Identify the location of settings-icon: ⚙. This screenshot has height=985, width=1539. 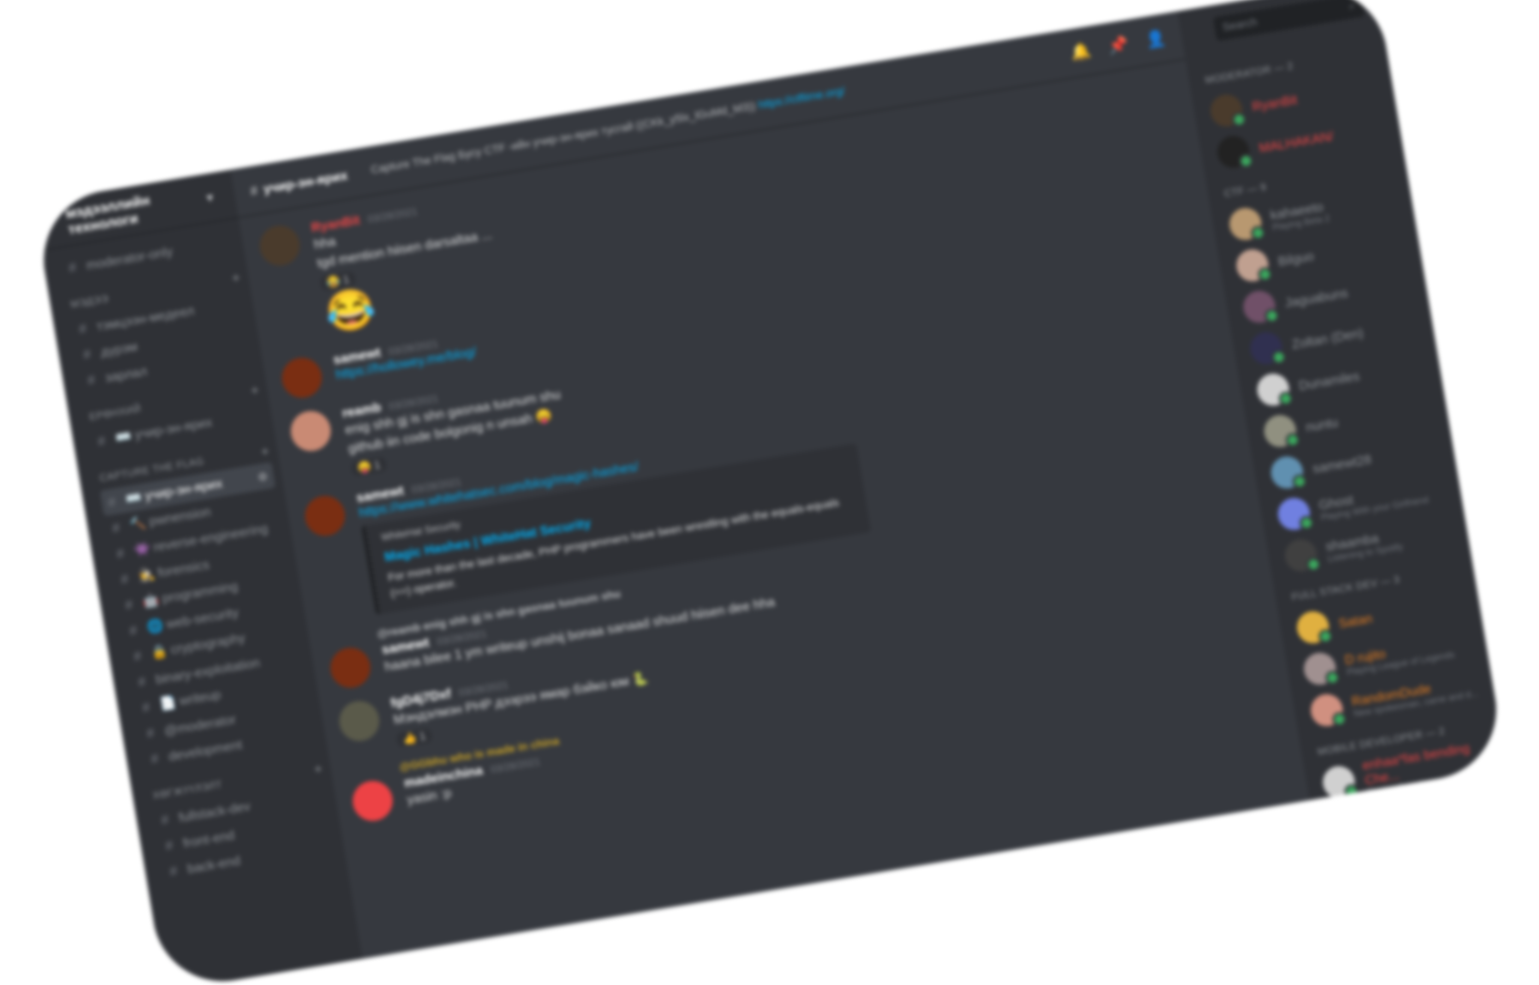
(263, 476).